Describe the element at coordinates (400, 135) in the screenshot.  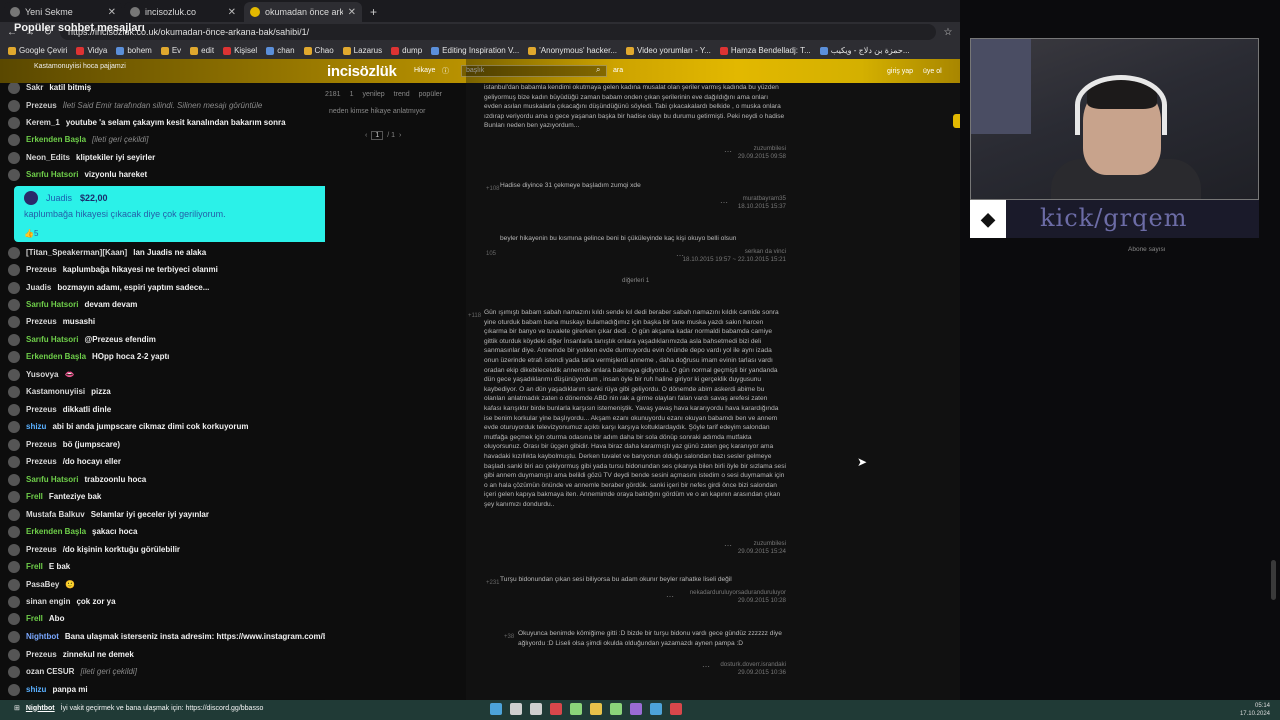
I see `chevron-right-icon: ›` at that location.